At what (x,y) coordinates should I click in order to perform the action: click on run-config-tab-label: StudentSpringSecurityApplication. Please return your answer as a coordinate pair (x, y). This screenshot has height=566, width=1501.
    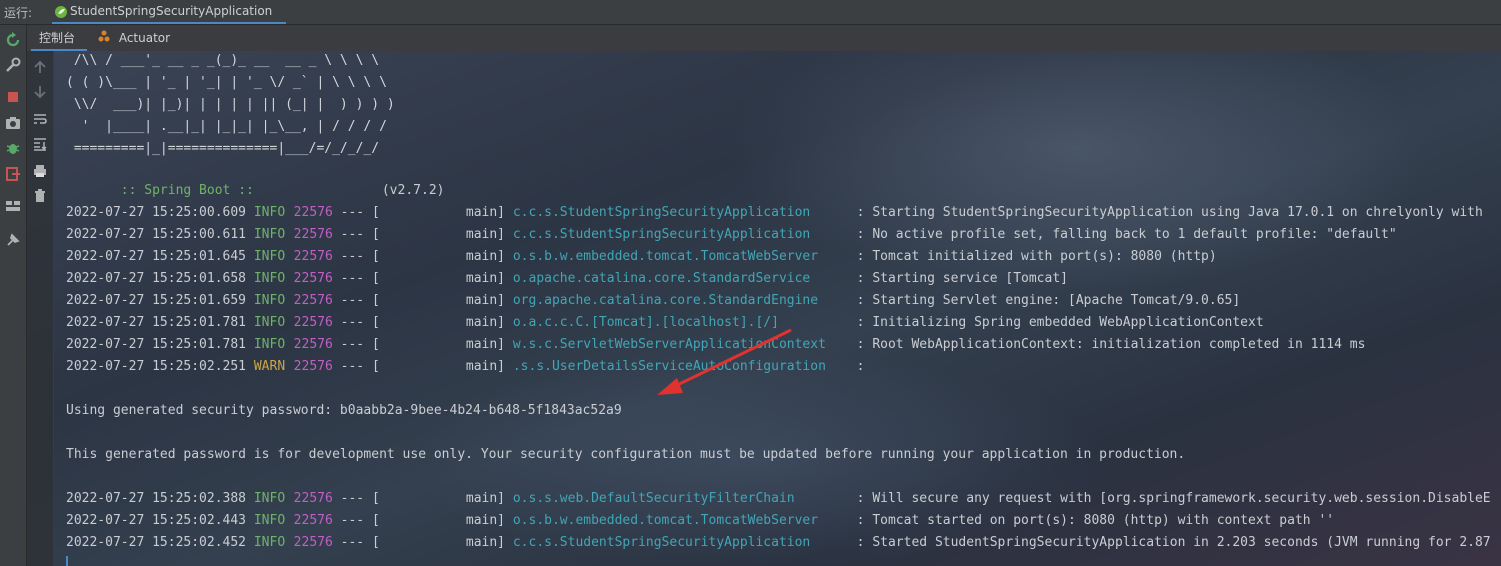
    Looking at the image, I should click on (171, 11).